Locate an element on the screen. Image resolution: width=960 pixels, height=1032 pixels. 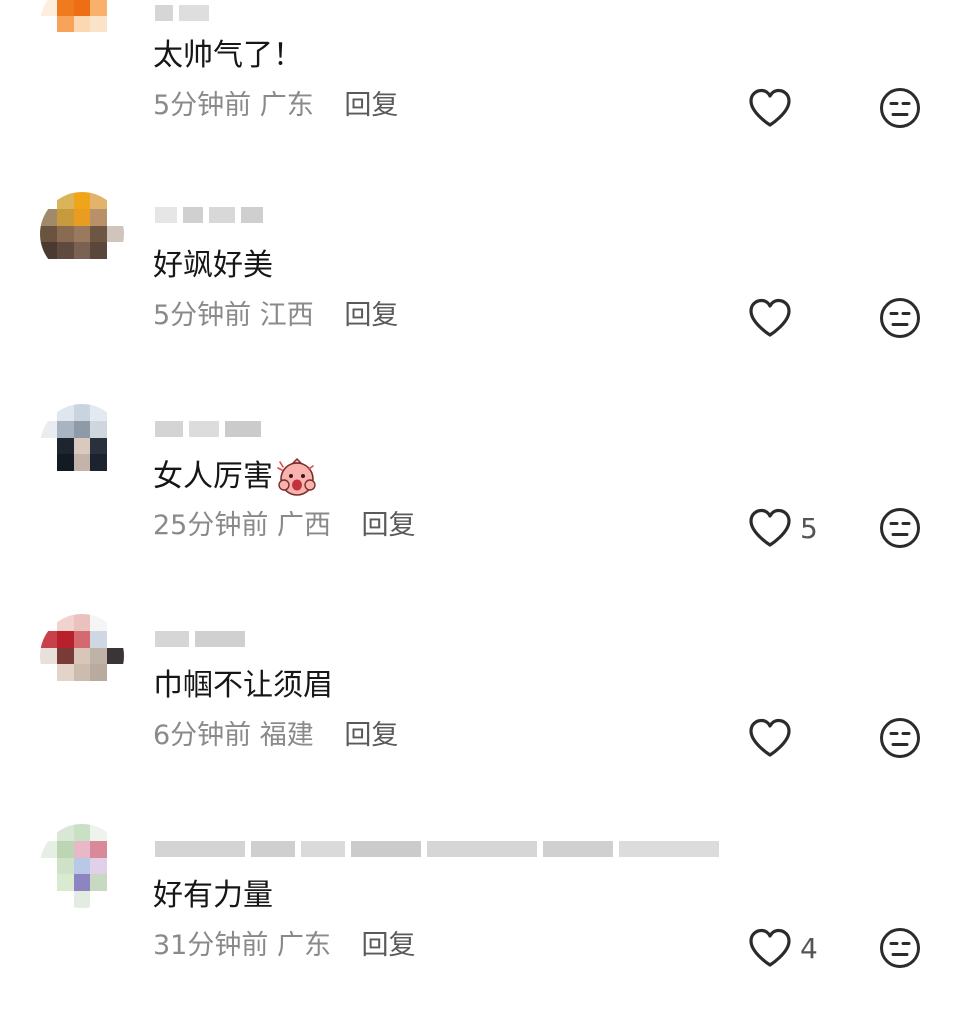
comment-time: 6分钟前 is located at coordinates (202, 735).